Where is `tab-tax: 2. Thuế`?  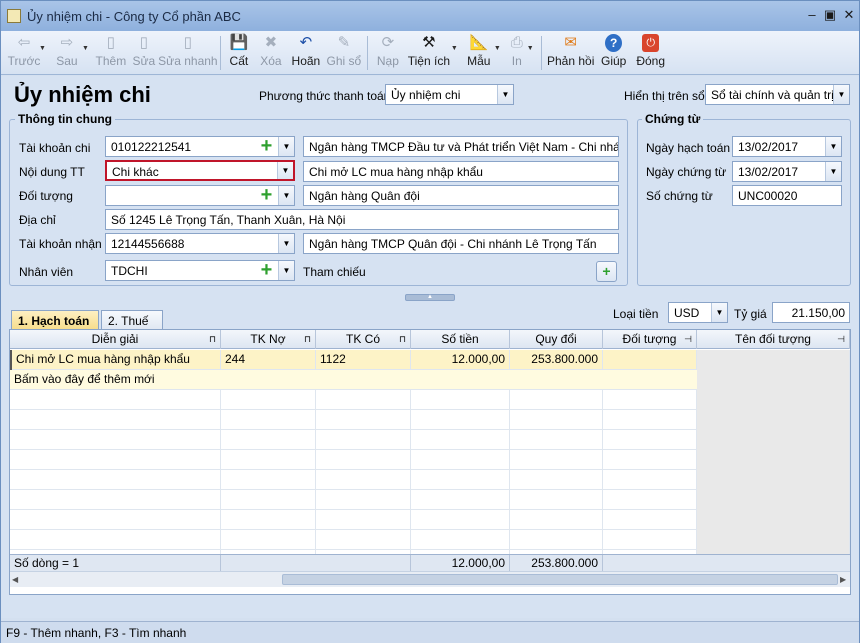 tab-tax: 2. Thuế is located at coordinates (132, 320).